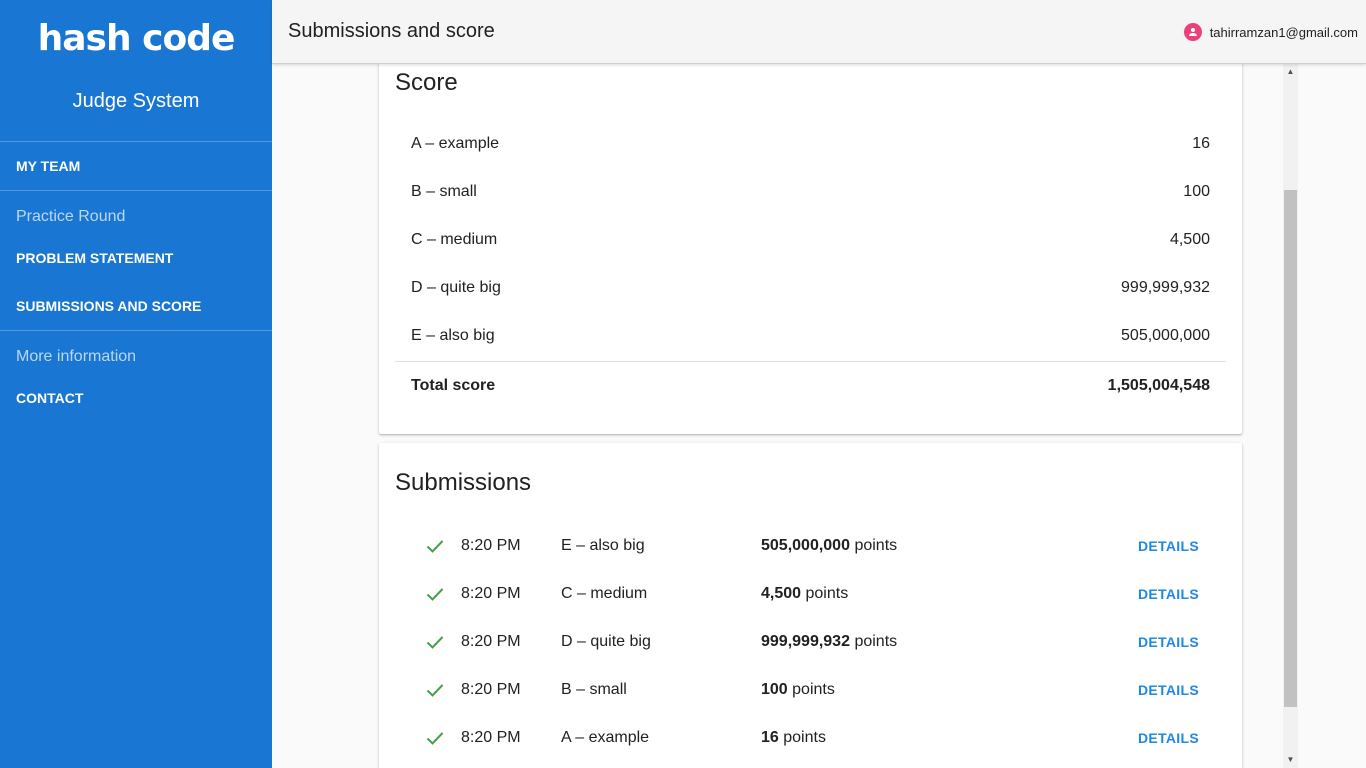  What do you see at coordinates (1165, 335) in the screenshot?
I see `score-row-value: 505,000,000` at bounding box center [1165, 335].